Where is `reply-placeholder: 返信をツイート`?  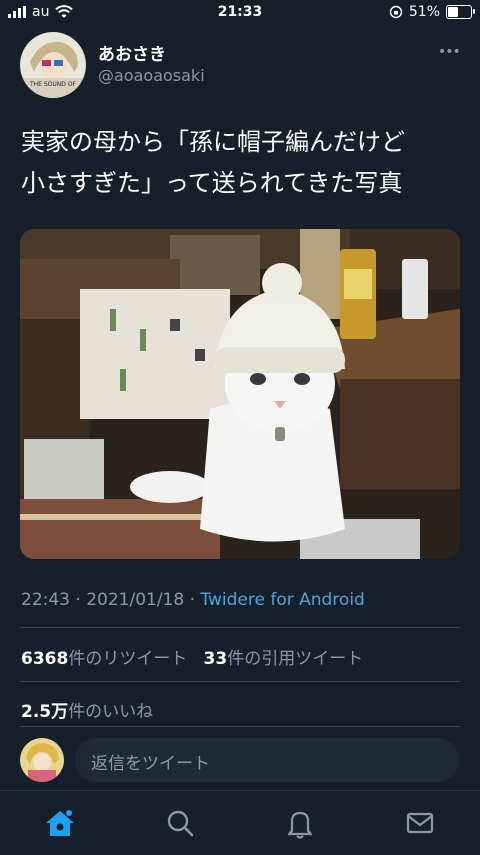
reply-placeholder: 返信をツイート is located at coordinates (150, 764).